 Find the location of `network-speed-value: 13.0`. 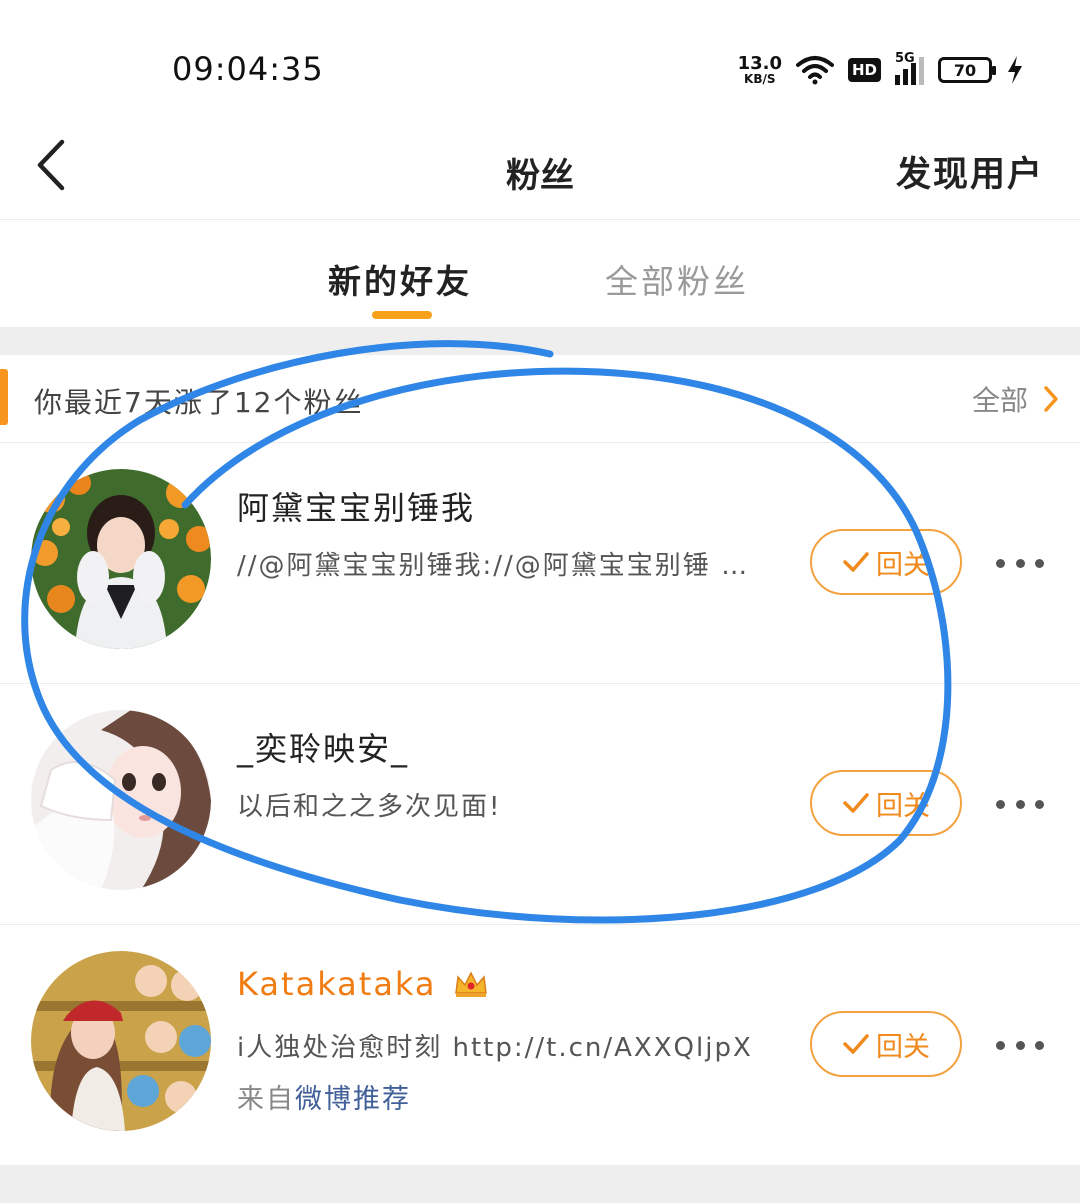

network-speed-value: 13.0 is located at coordinates (759, 63).